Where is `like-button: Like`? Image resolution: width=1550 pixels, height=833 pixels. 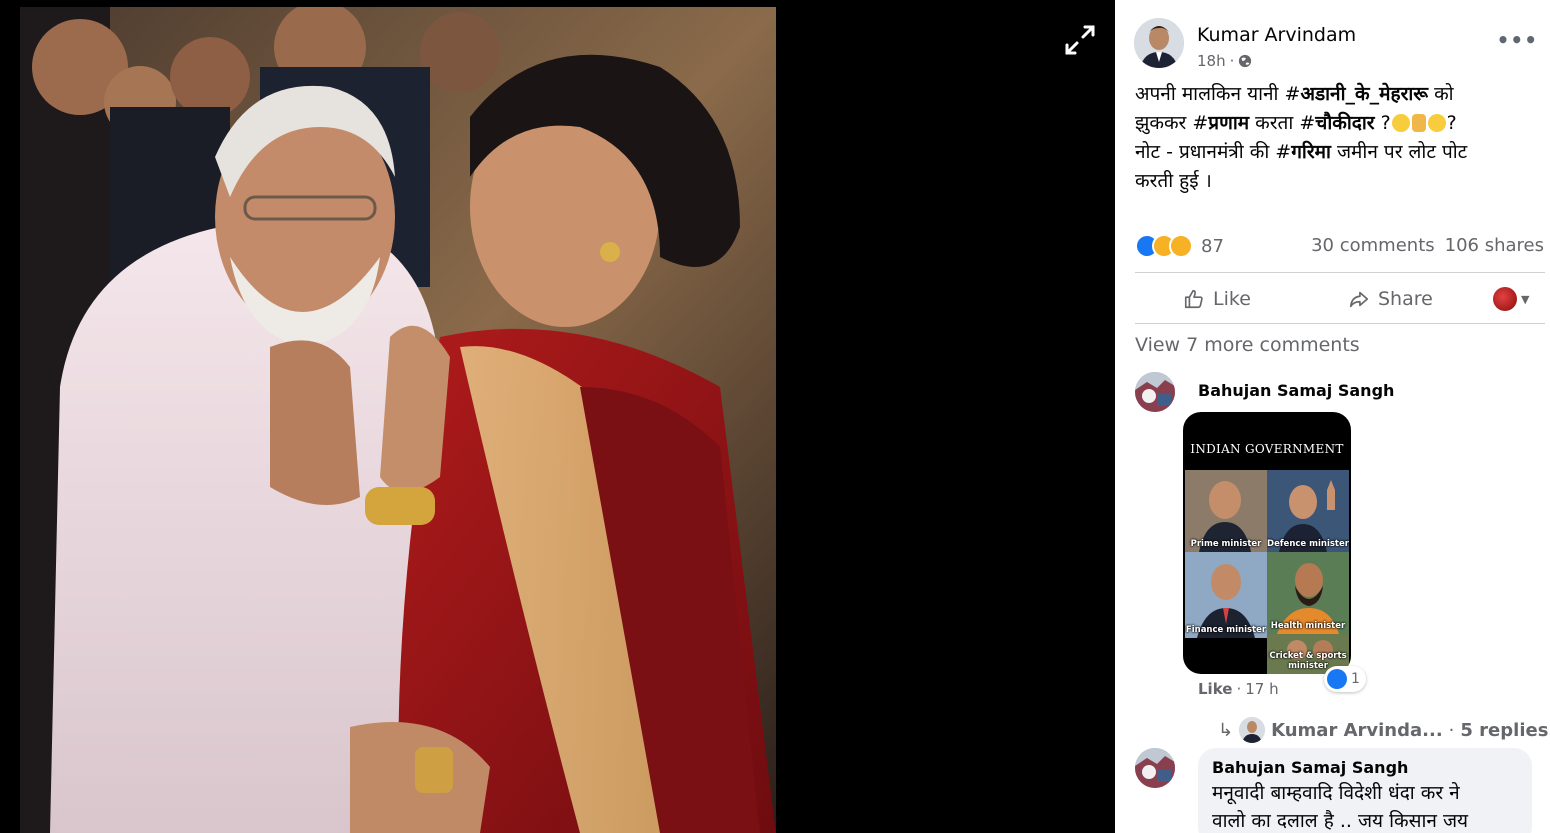
like-button: Like is located at coordinates (1217, 299).